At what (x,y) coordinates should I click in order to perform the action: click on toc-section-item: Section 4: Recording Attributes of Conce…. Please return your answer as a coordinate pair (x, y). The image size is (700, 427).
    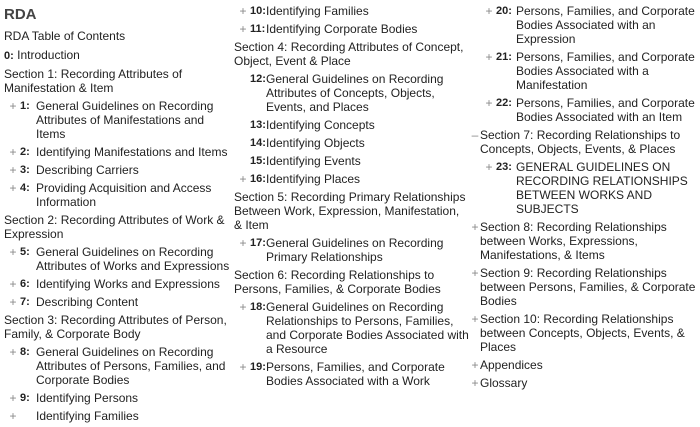
    Looking at the image, I should click on (352, 54).